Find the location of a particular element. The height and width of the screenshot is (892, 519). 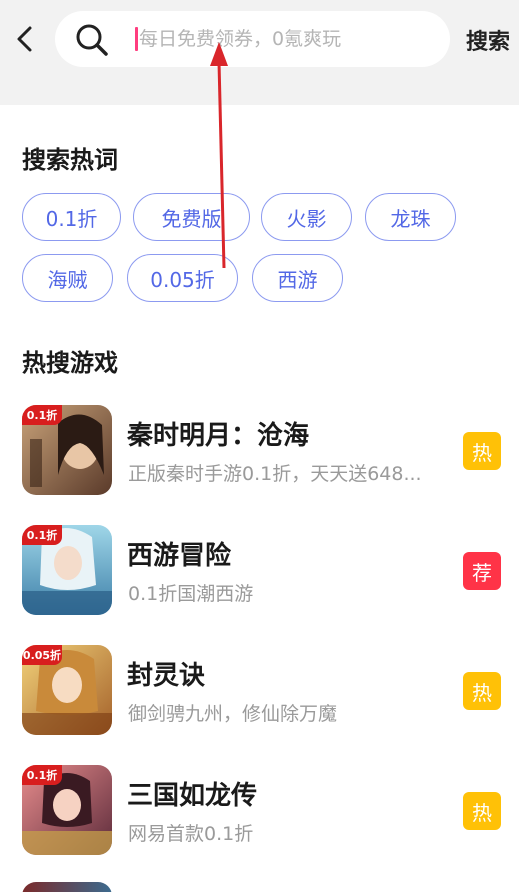

hot-word-chip: 西游 is located at coordinates (297, 278).